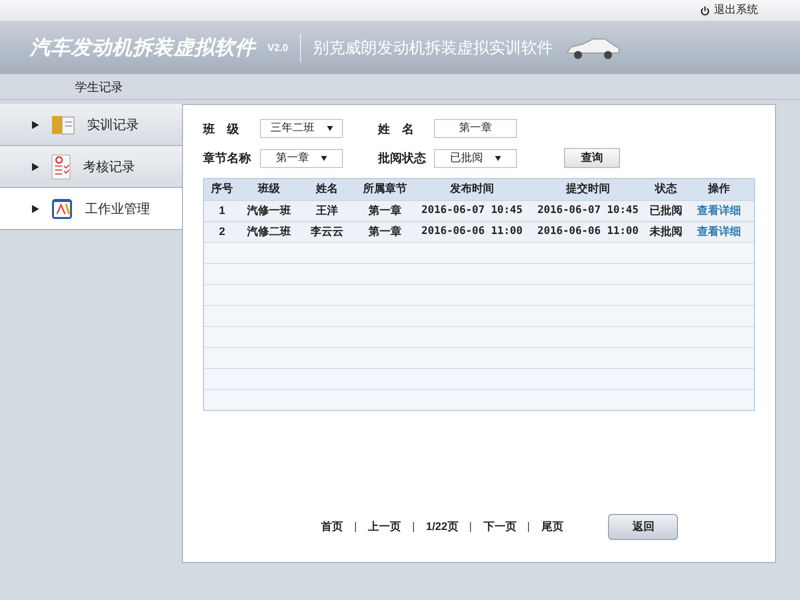  Describe the element at coordinates (471, 190) in the screenshot. I see `column-header: 发布时间` at that location.